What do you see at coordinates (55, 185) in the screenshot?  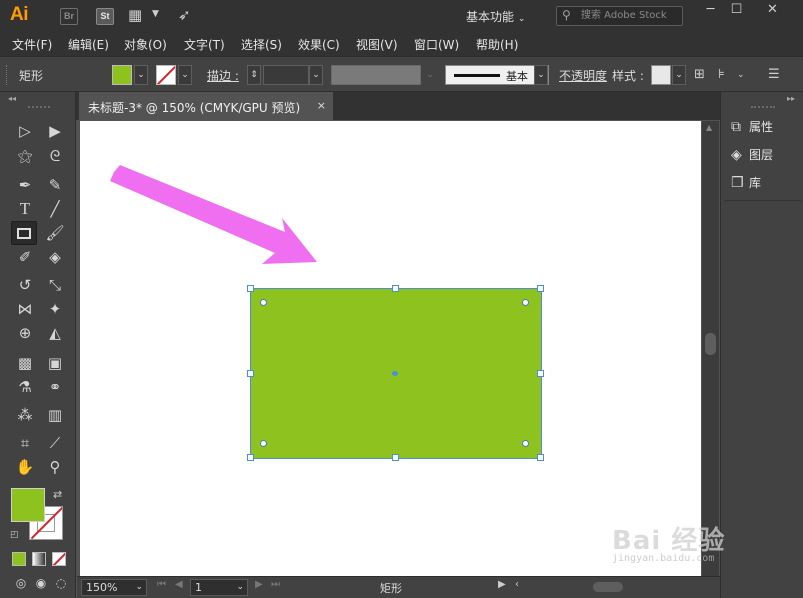 I see `curvature-tool-icon: ✎` at bounding box center [55, 185].